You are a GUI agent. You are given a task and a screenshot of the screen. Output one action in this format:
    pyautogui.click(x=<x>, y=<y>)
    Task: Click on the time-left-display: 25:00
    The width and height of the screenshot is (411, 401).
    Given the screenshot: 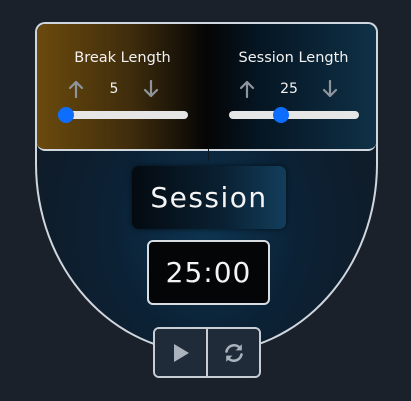 What is the action you would take?
    pyautogui.click(x=208, y=272)
    